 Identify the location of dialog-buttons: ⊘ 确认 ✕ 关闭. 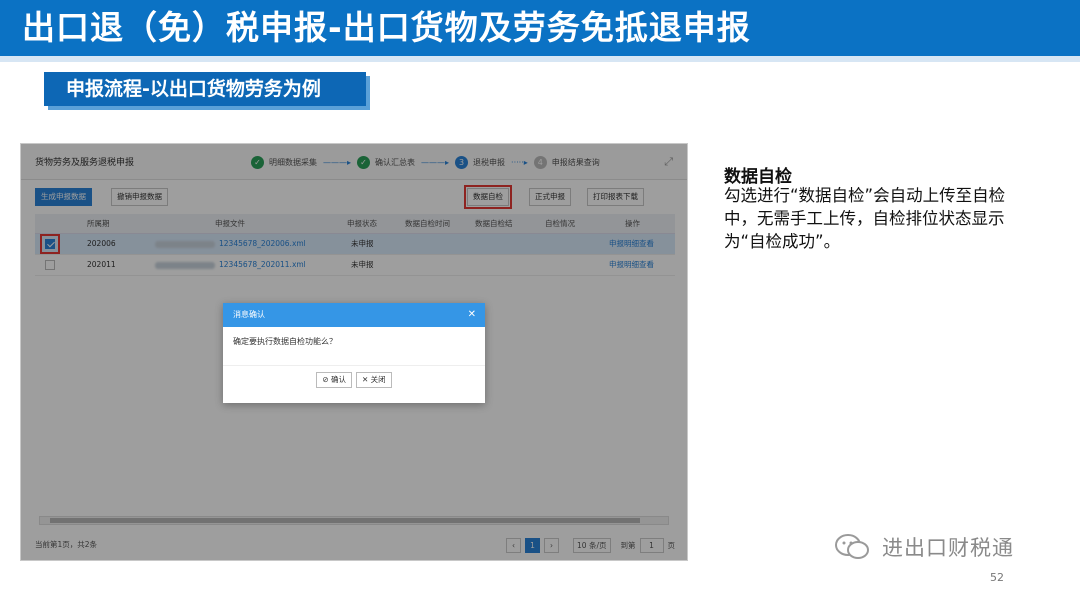
(354, 380).